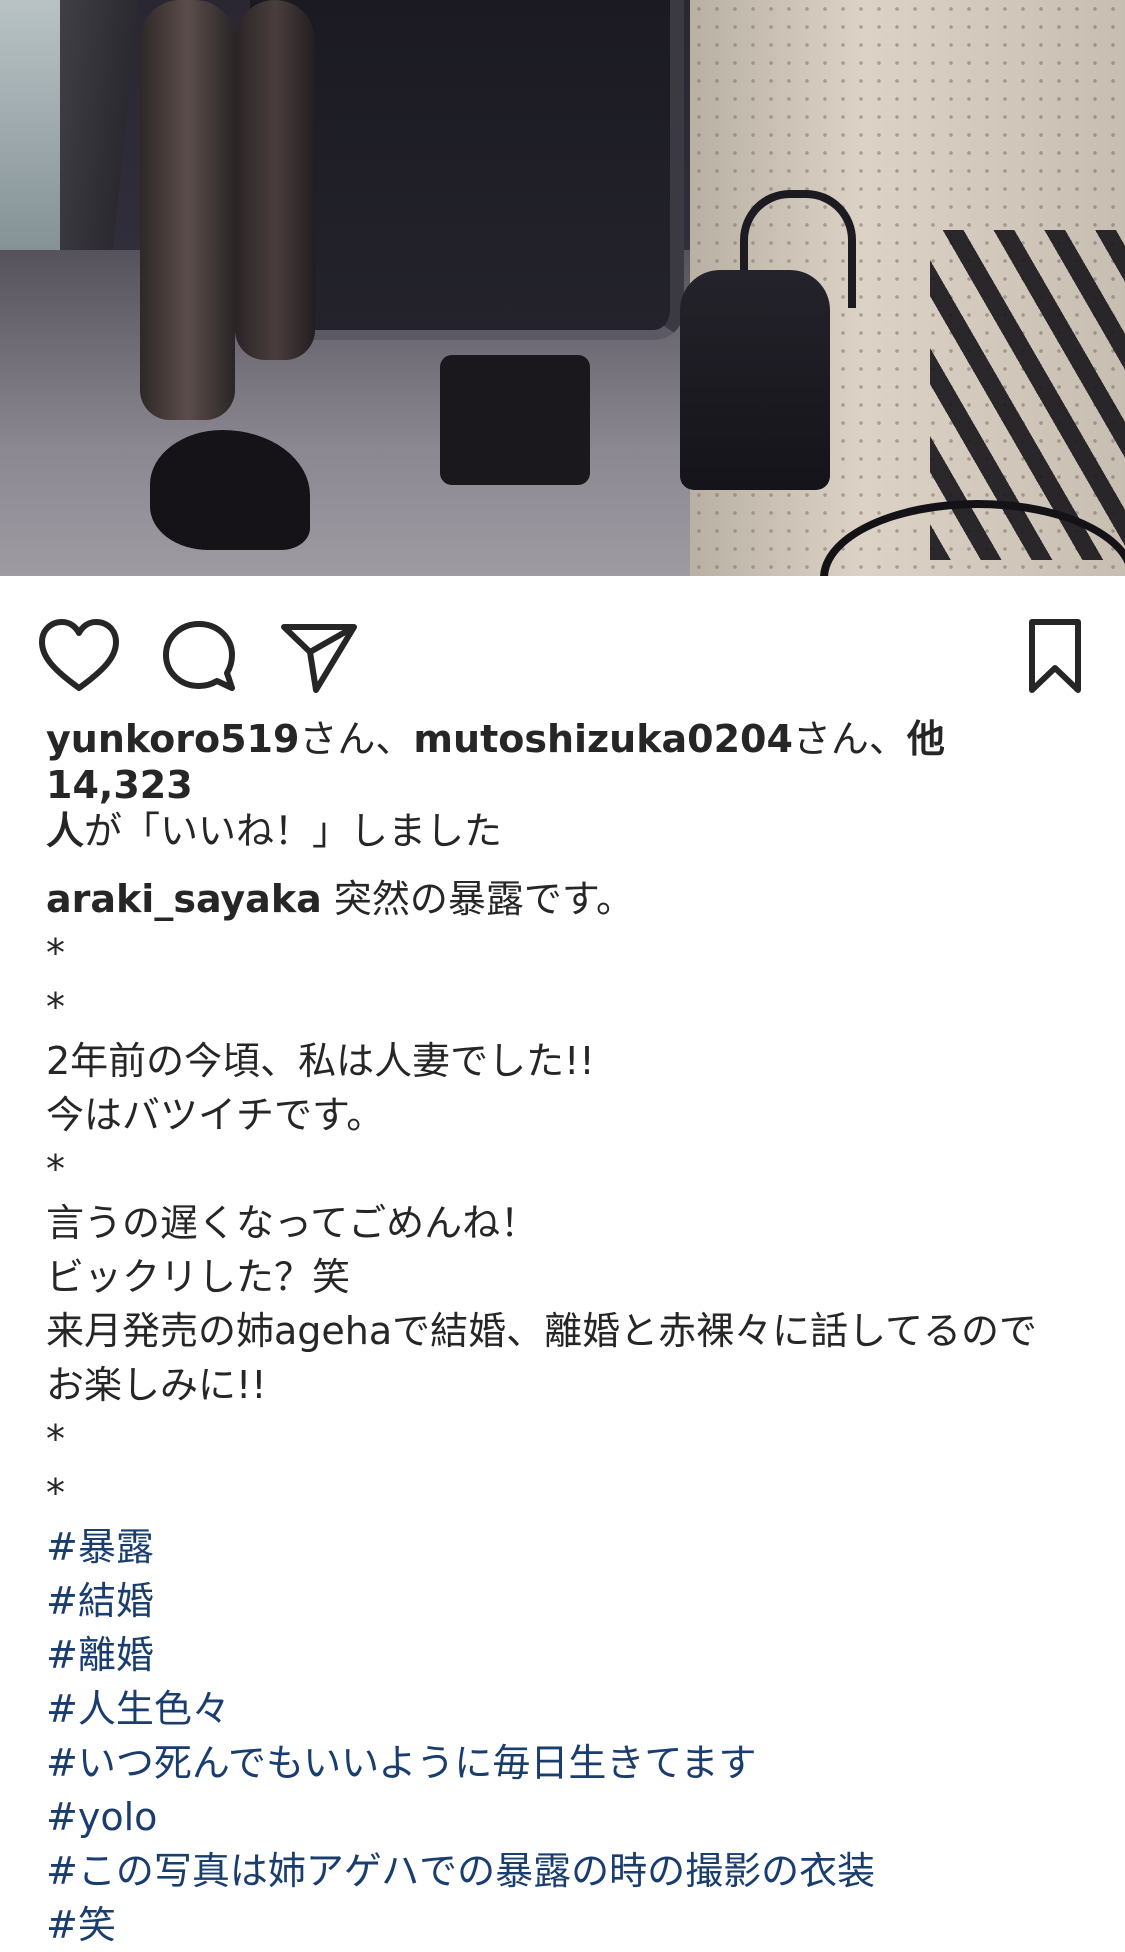 Image resolution: width=1125 pixels, height=1952 pixels. What do you see at coordinates (215, 1115) in the screenshot?
I see `caption-line: 今はバツイチです。` at bounding box center [215, 1115].